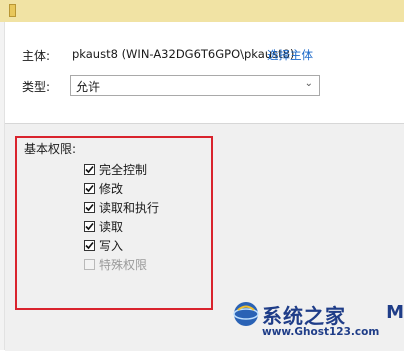 This screenshot has width=404, height=351. I want to click on watermark-extra: M, so click(395, 312).